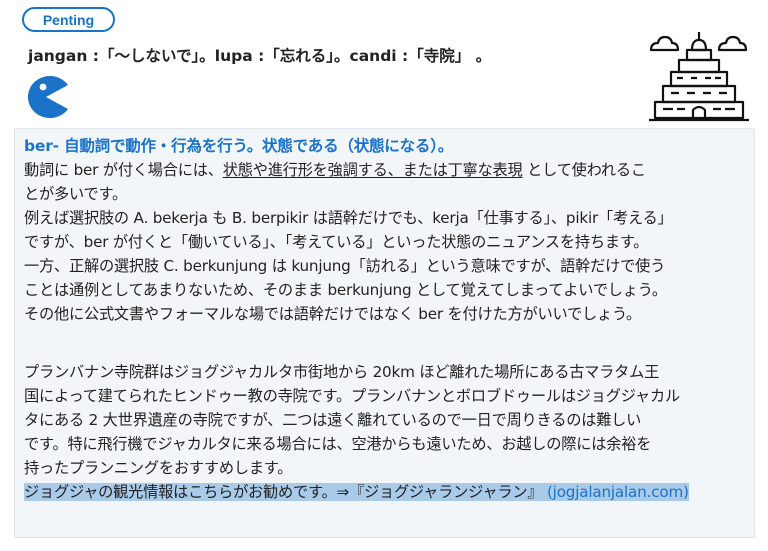 The width and height of the screenshot is (768, 551). What do you see at coordinates (283, 492) in the screenshot?
I see `promo-text: ジョグジャの観光情報はこちらがお勧めです。⇒『ジョグジャランジャラン』` at bounding box center [283, 492].